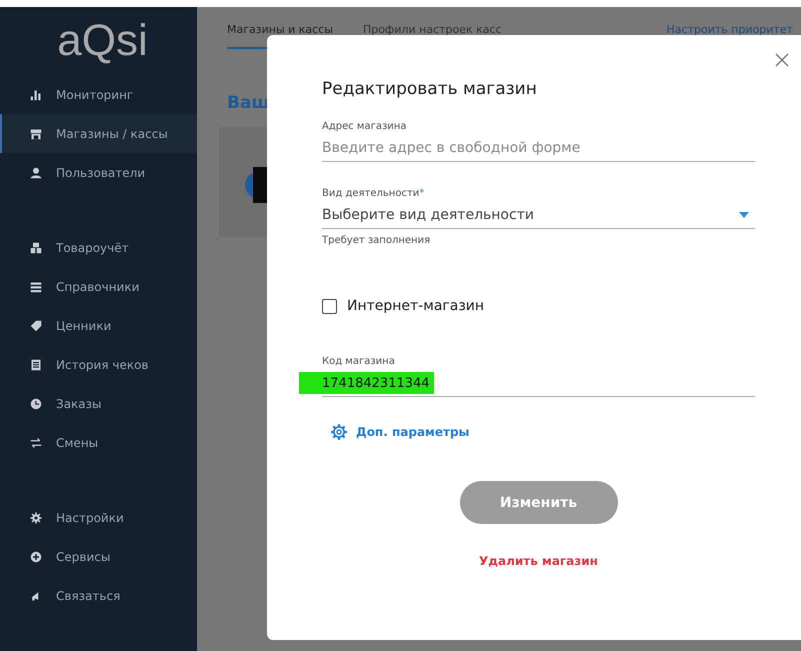  Describe the element at coordinates (79, 403) in the screenshot. I see `sidebar-item-label: Заказы` at that location.